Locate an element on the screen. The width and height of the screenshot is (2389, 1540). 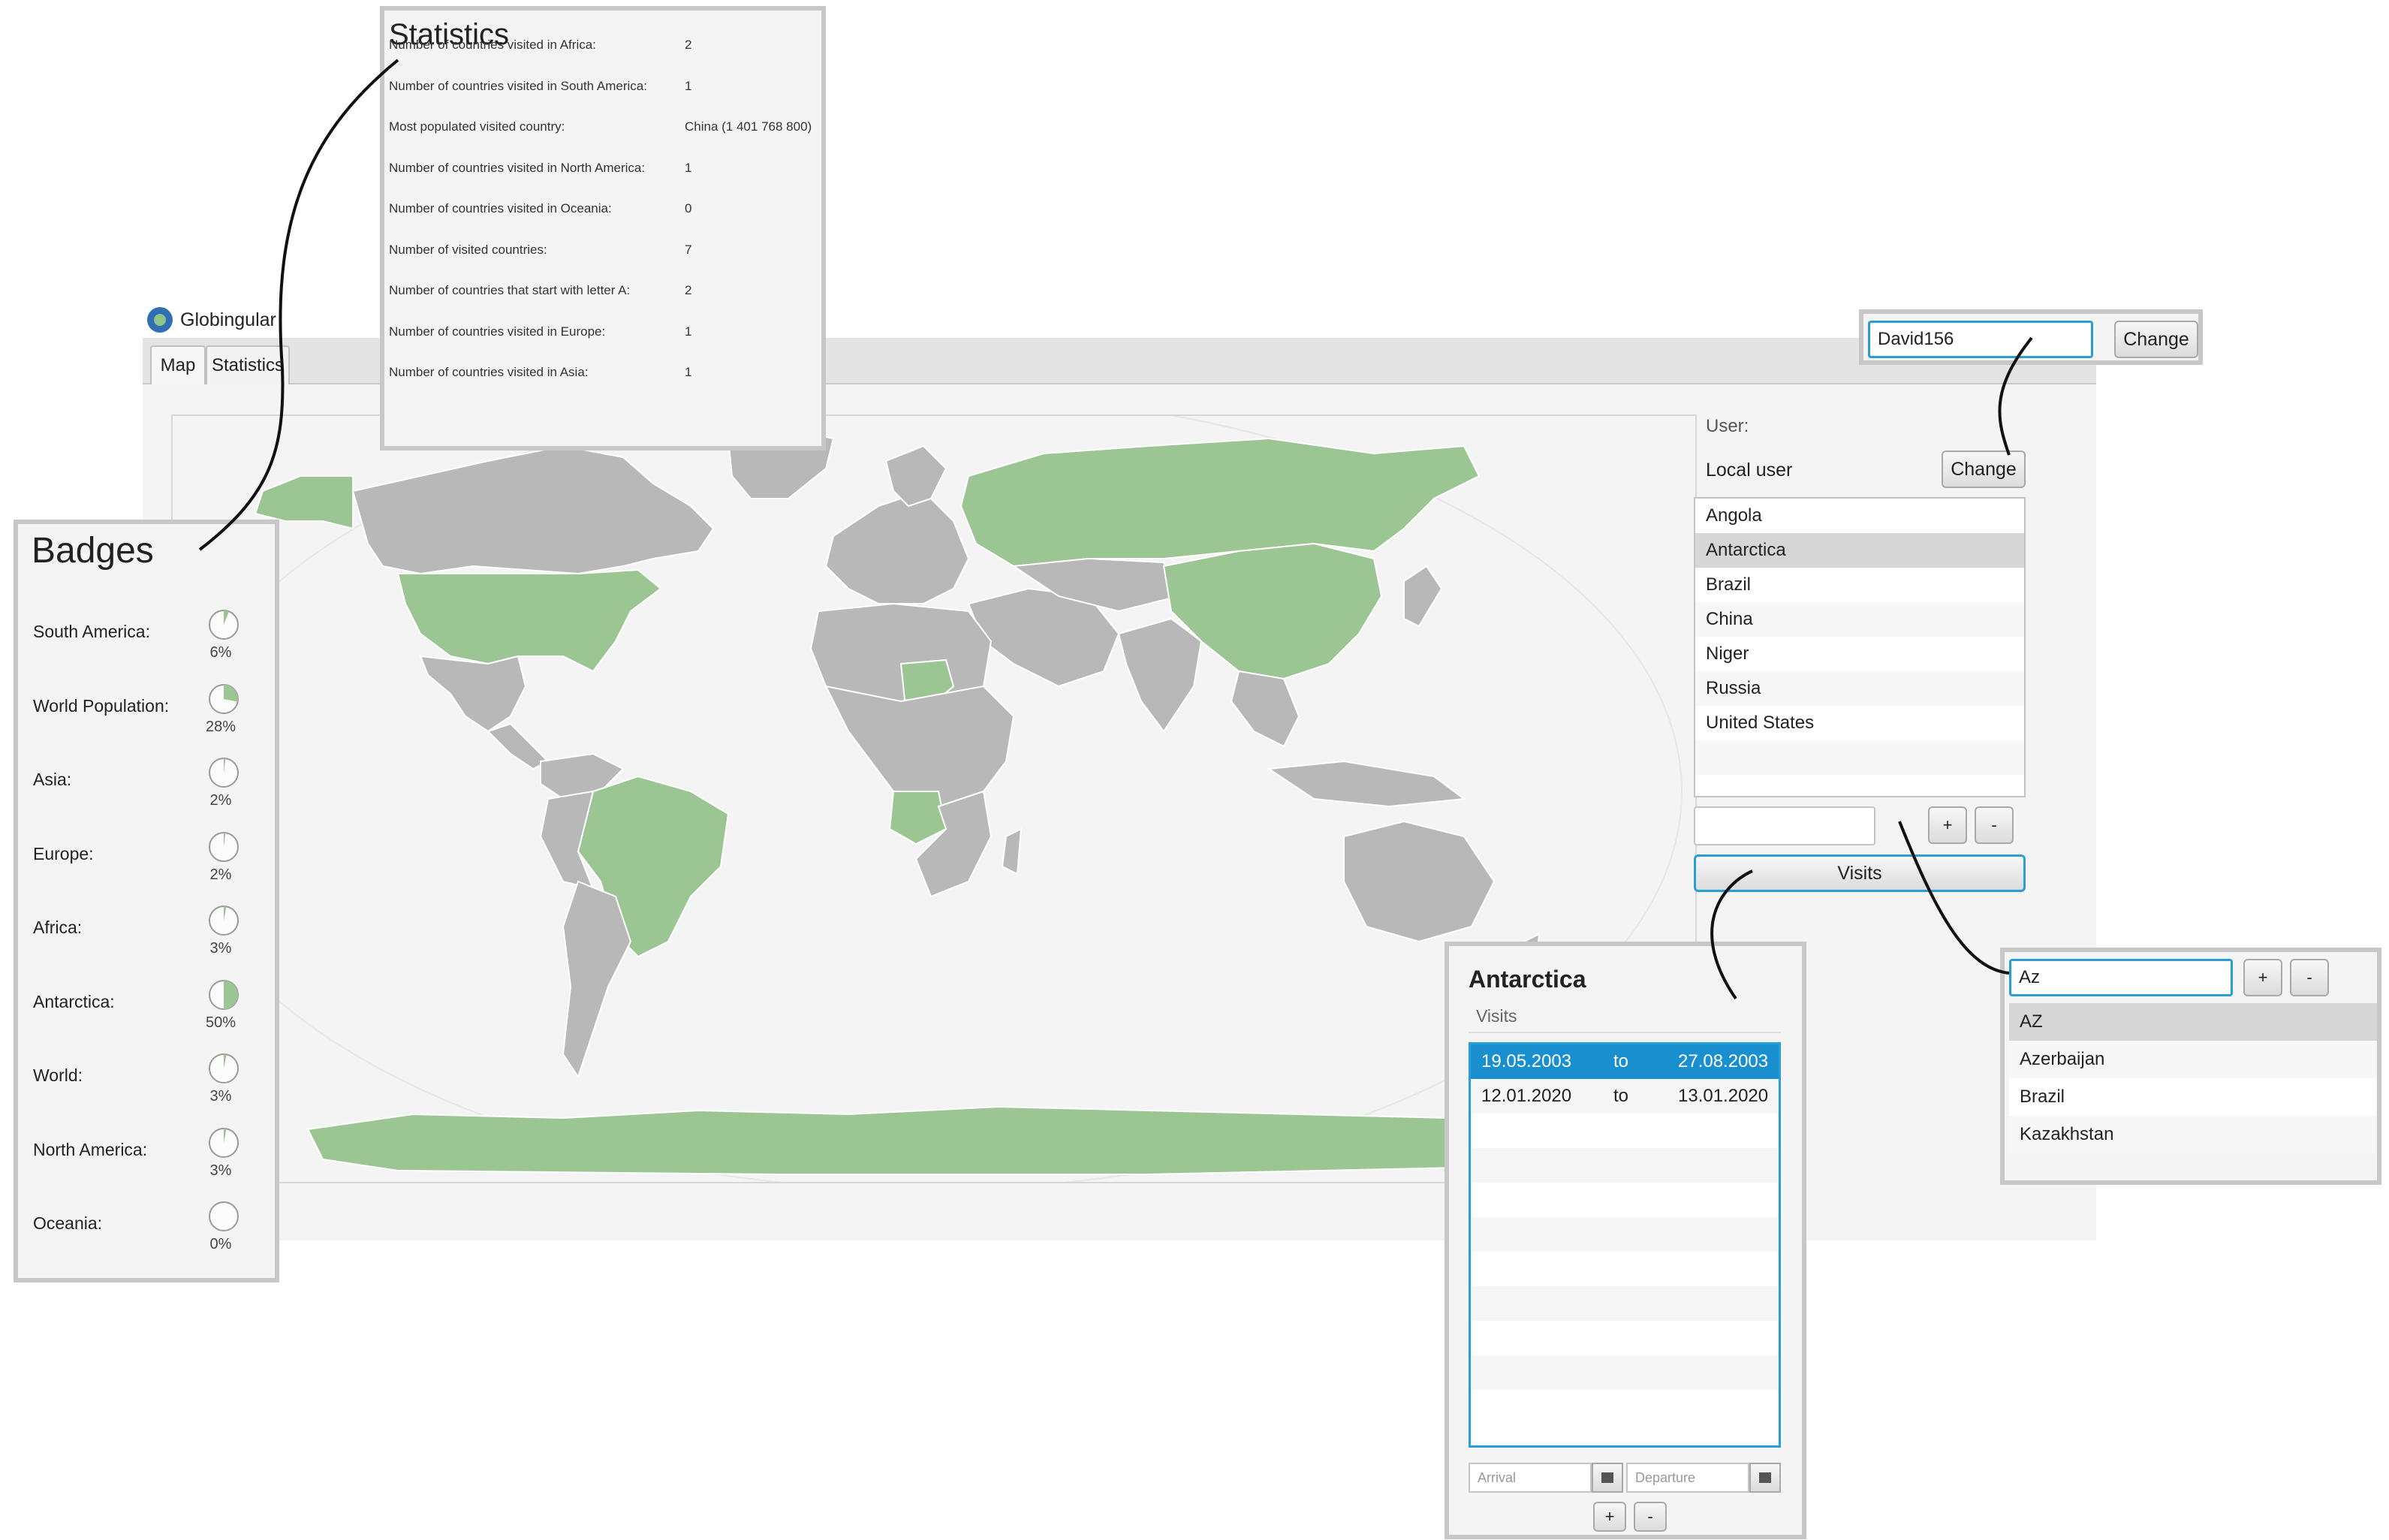
stat-label: Number of countries visited in Africa: is located at coordinates (492, 45).